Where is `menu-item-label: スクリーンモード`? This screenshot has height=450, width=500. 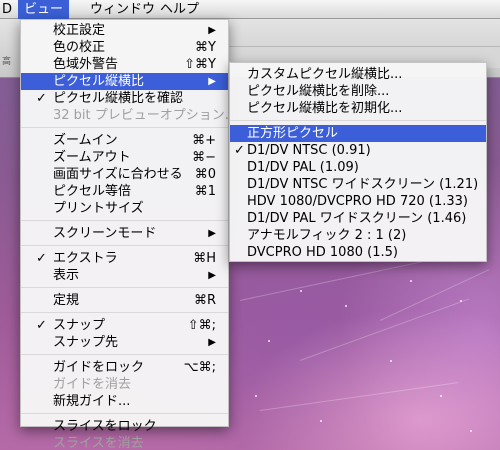 menu-item-label: スクリーンモード is located at coordinates (105, 233).